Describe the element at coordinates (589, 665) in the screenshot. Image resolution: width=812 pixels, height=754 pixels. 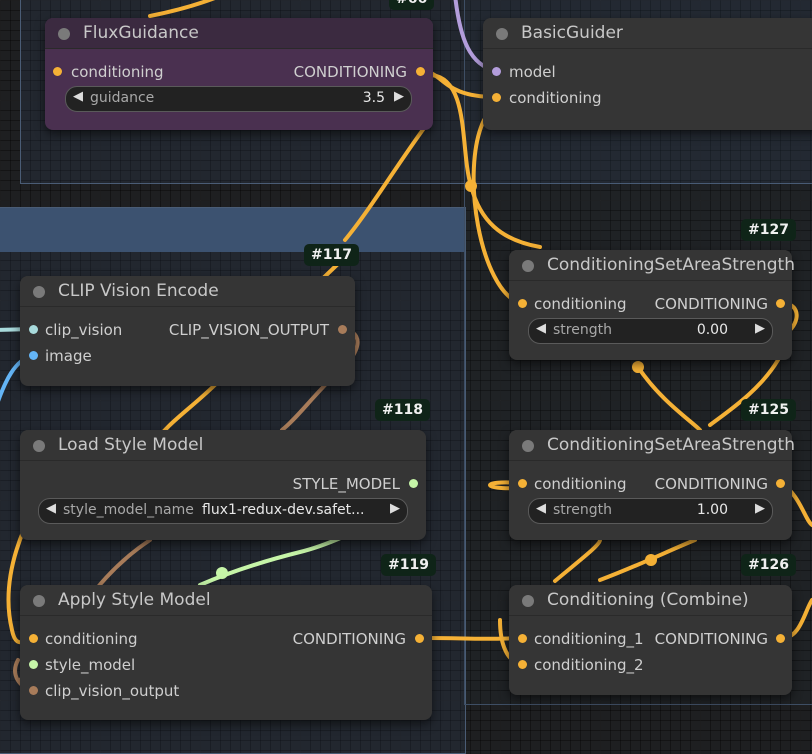
I see `input-conditioning-2-label: conditioning_2` at that location.